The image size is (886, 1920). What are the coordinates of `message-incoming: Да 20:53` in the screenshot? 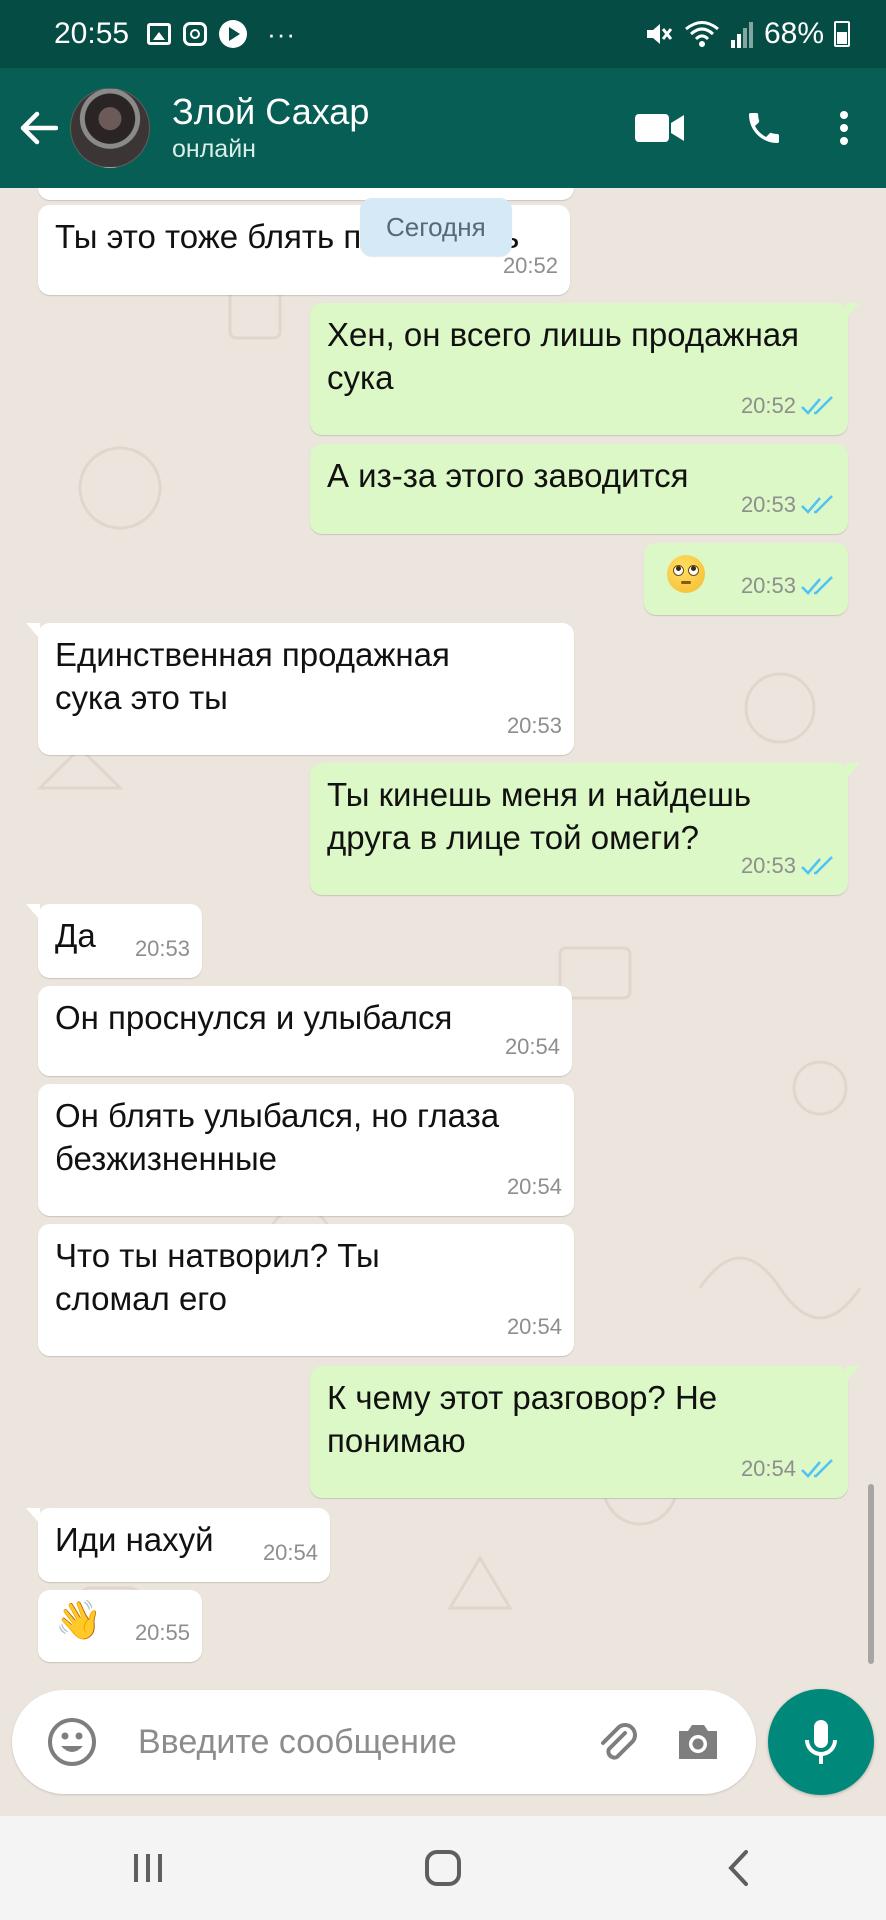 It's located at (114, 941).